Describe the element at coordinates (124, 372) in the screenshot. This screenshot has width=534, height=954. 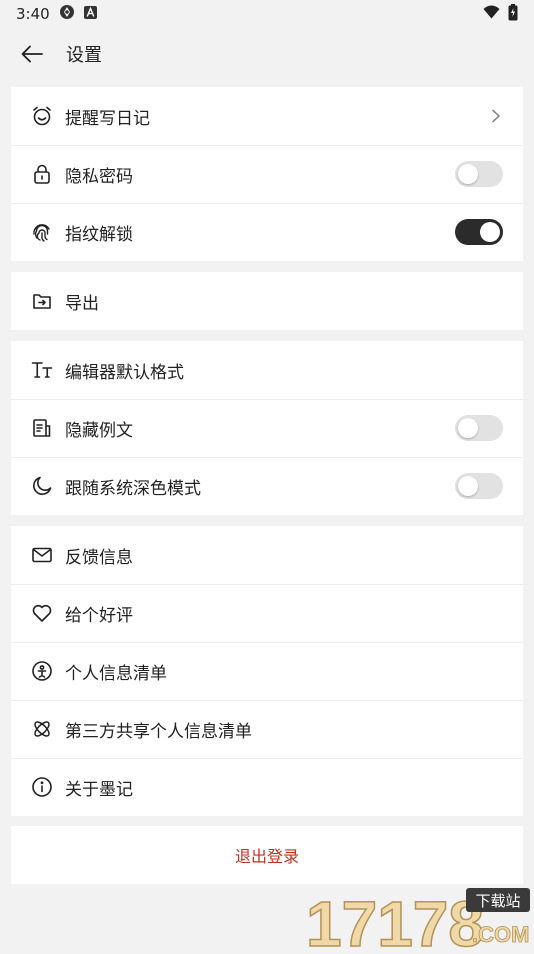
I see `settings-item-label: 编辑器默认格式` at that location.